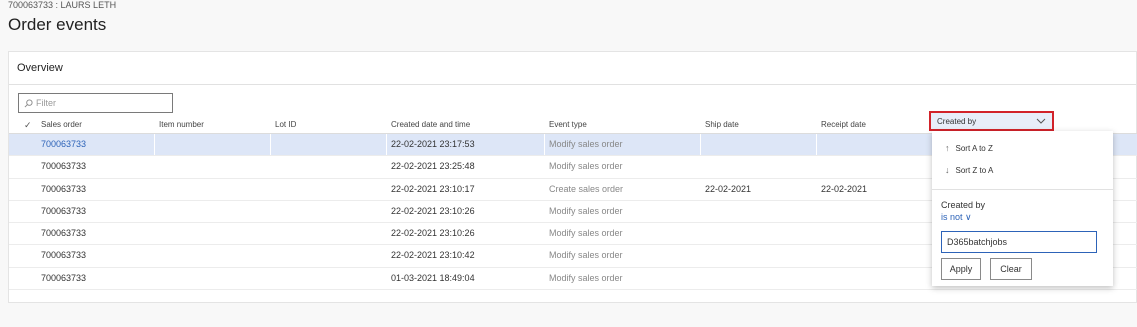 This screenshot has height=327, width=1137. Describe the element at coordinates (572, 68) in the screenshot. I see `panel-header: Overview` at that location.